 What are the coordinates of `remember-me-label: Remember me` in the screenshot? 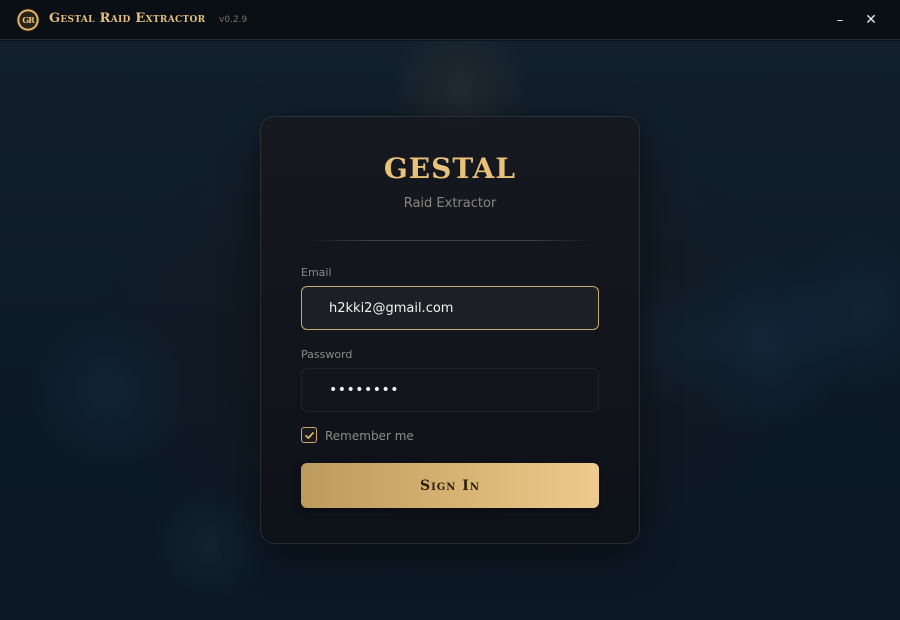 It's located at (369, 436).